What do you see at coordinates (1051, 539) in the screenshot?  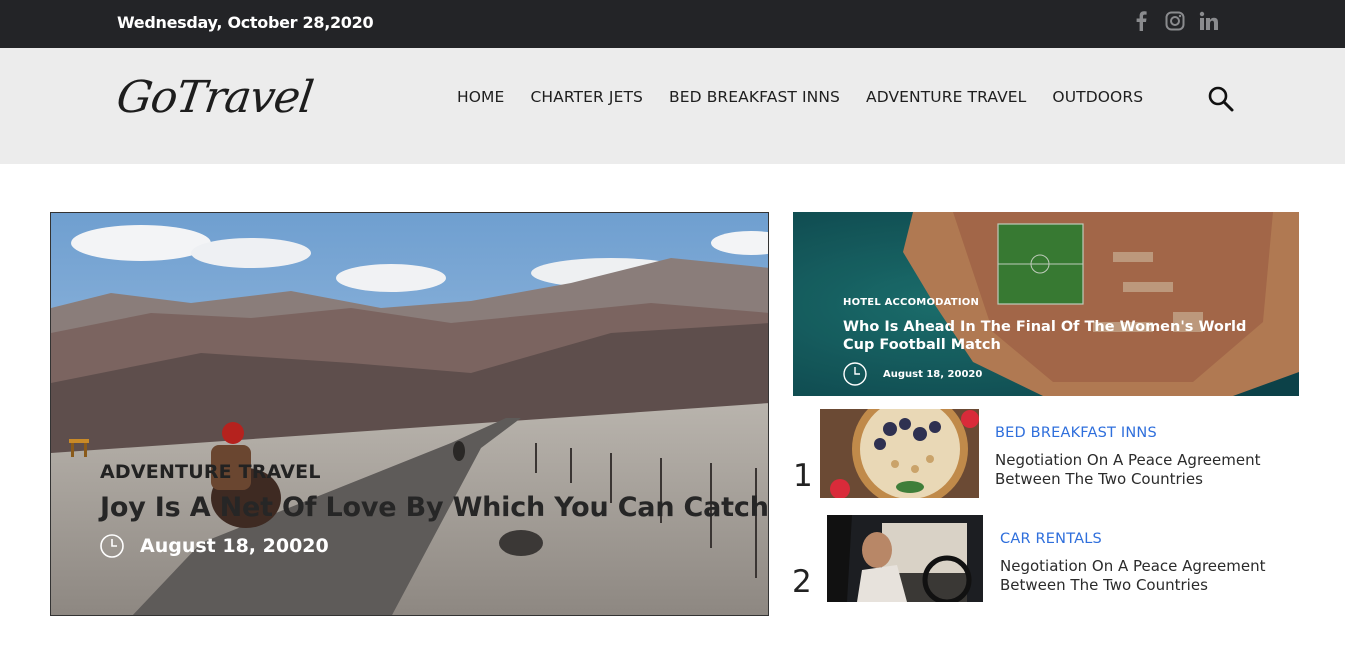 I see `item-category: CAR RENTALS` at bounding box center [1051, 539].